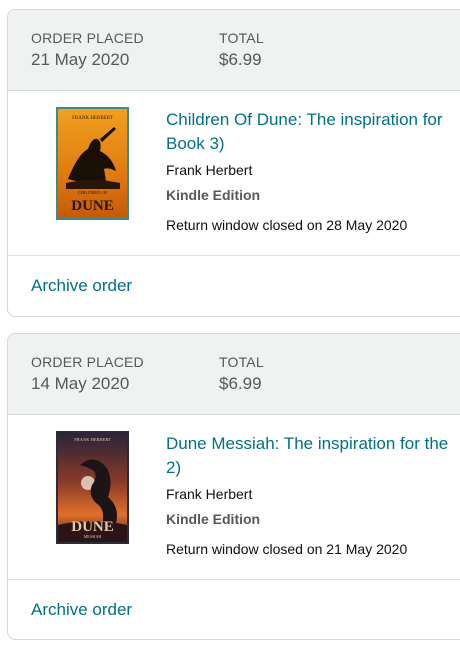  What do you see at coordinates (80, 383) in the screenshot?
I see `order-placed-date: 14 May 2020` at bounding box center [80, 383].